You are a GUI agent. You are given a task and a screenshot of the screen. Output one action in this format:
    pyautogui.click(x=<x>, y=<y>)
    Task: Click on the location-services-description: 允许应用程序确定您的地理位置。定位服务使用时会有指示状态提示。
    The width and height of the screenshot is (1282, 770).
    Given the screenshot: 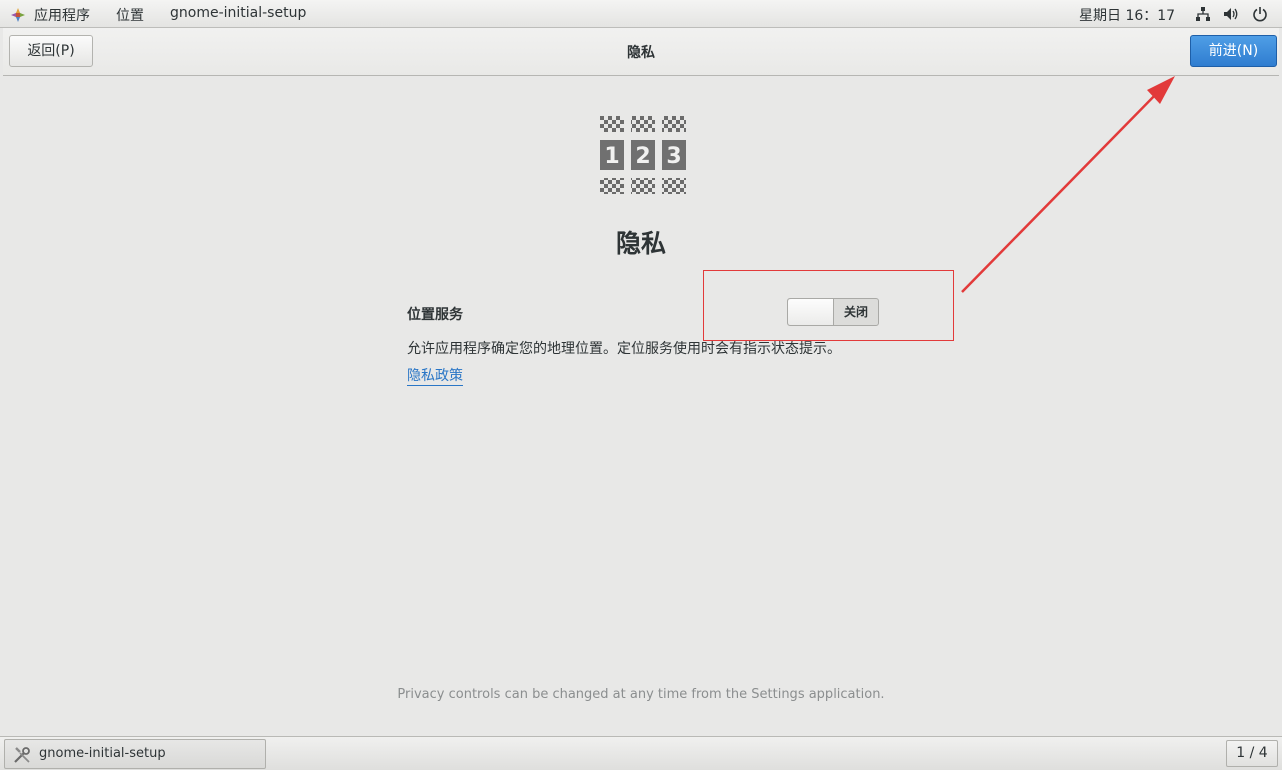 What is the action you would take?
    pyautogui.click(x=624, y=349)
    